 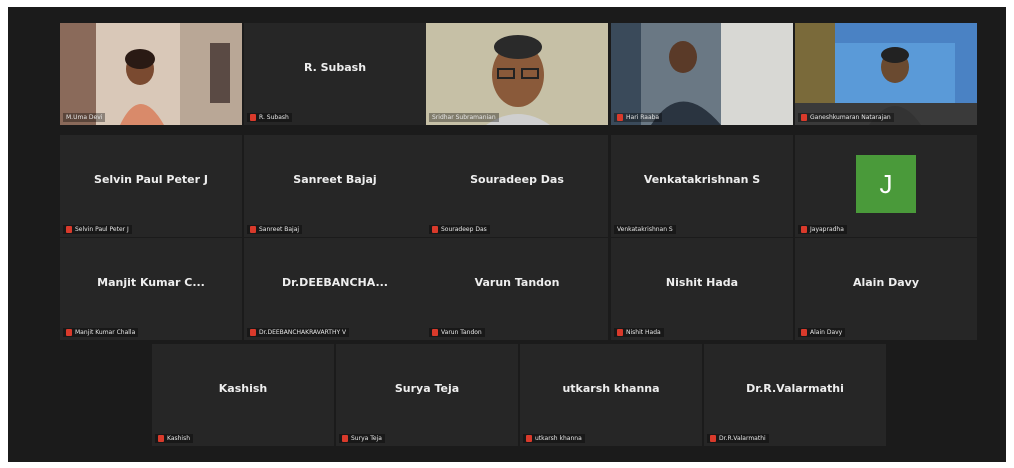 I want to click on participant-display-name: R. Subash, so click(x=335, y=67).